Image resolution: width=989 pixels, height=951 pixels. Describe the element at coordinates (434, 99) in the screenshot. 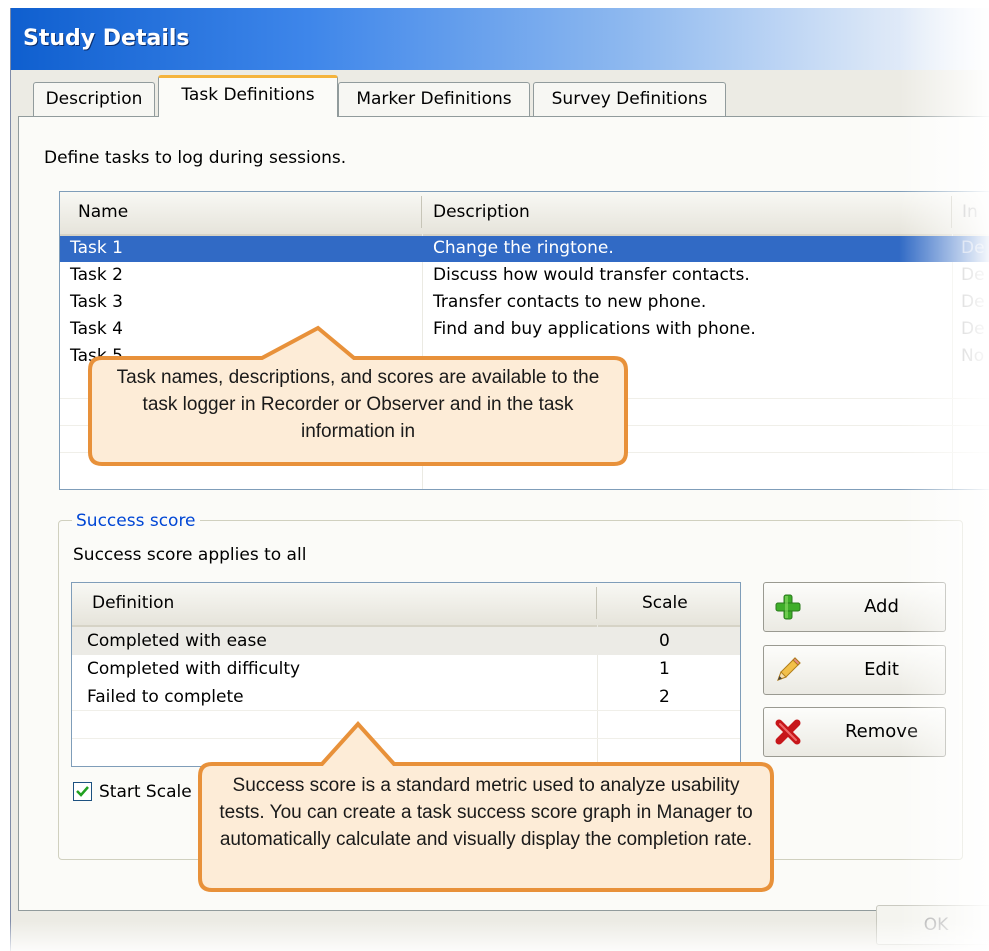

I see `tab-marker-definitions: Marker Definitions` at that location.